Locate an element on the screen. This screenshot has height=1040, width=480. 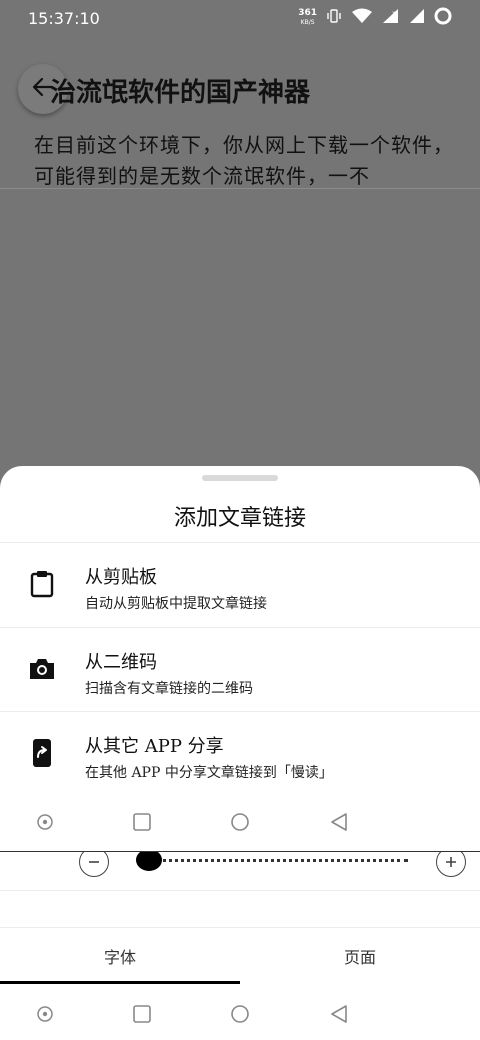
plus-icon is located at coordinates (451, 862).